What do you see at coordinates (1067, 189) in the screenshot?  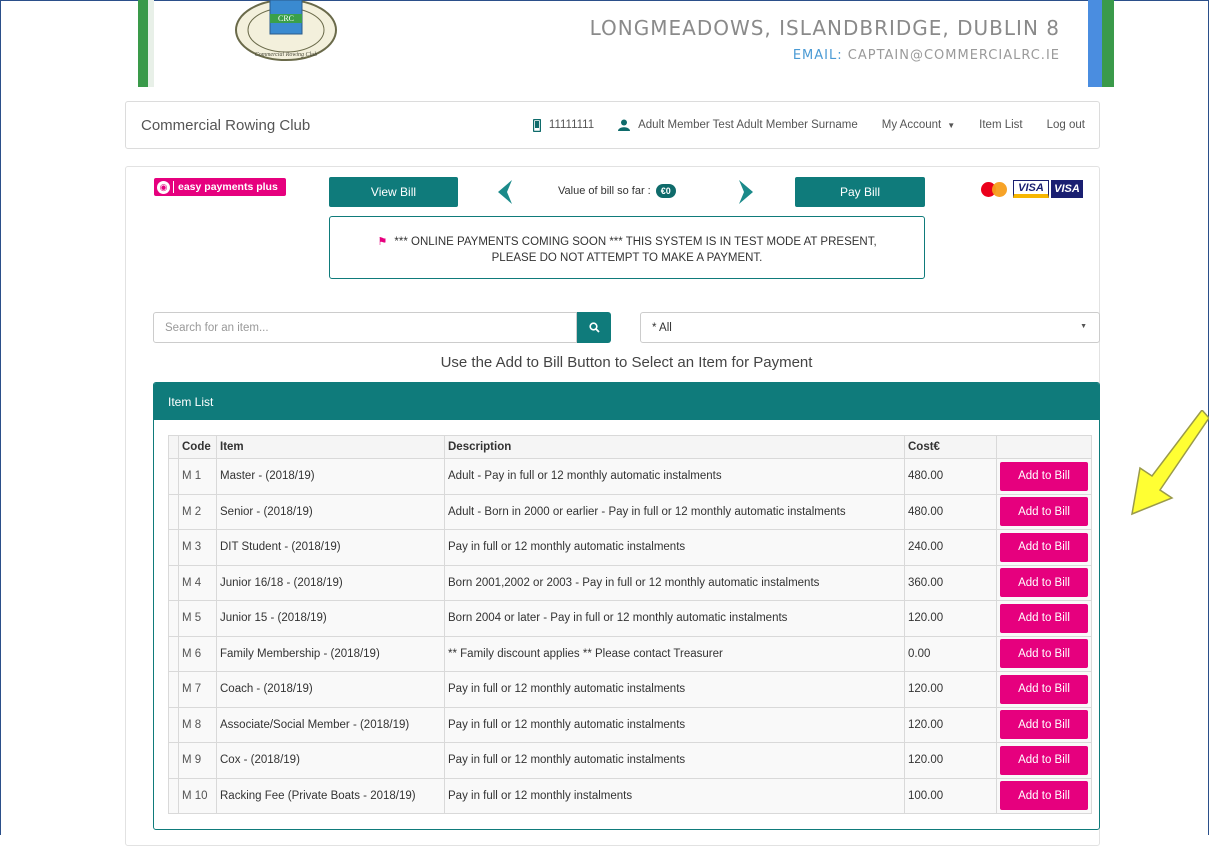 I see `visa-electron-icon: VISA` at bounding box center [1067, 189].